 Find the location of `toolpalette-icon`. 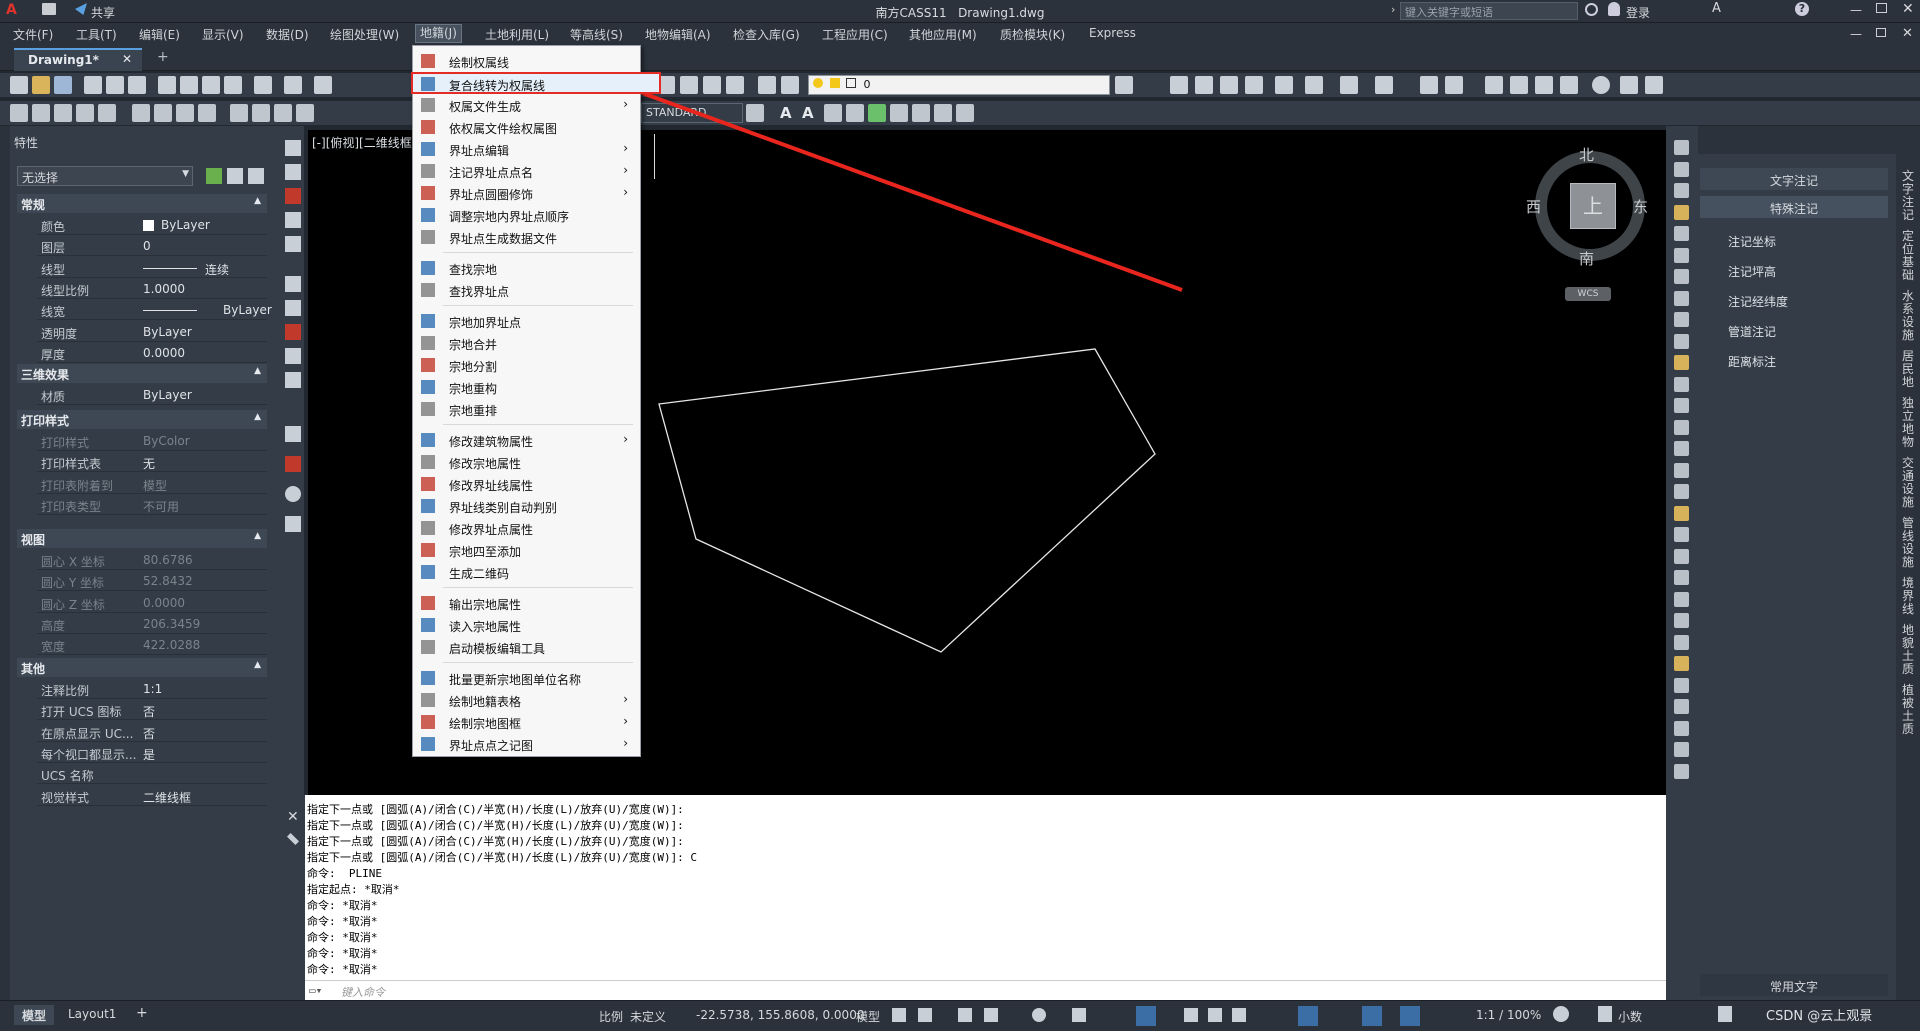

toolpalette-icon is located at coordinates (1519, 85).